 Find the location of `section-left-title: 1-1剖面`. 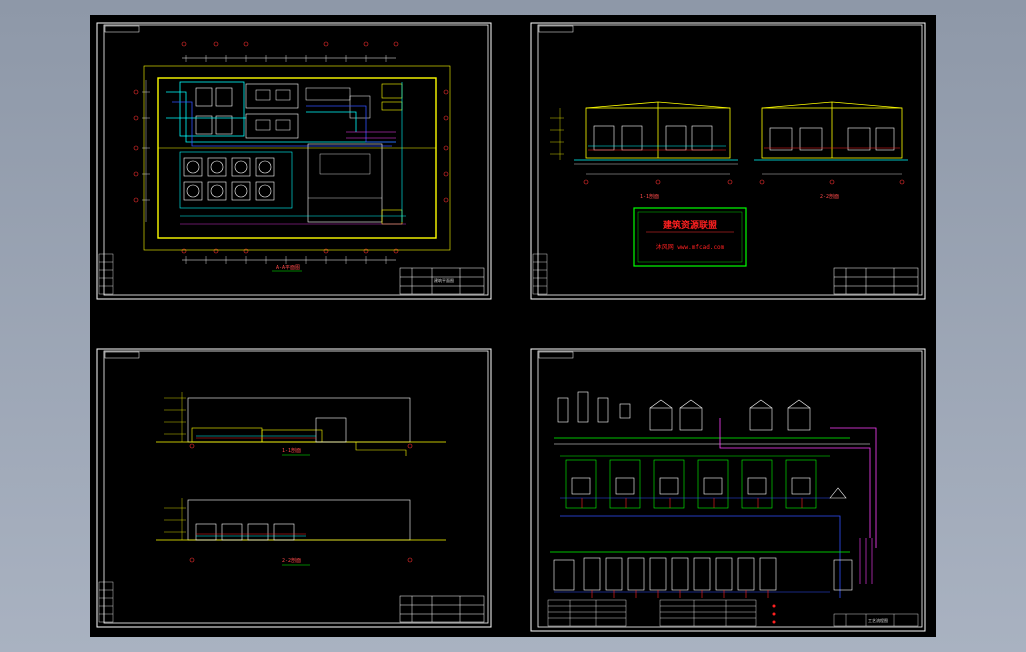

section-left-title: 1-1剖面 is located at coordinates (649, 196).